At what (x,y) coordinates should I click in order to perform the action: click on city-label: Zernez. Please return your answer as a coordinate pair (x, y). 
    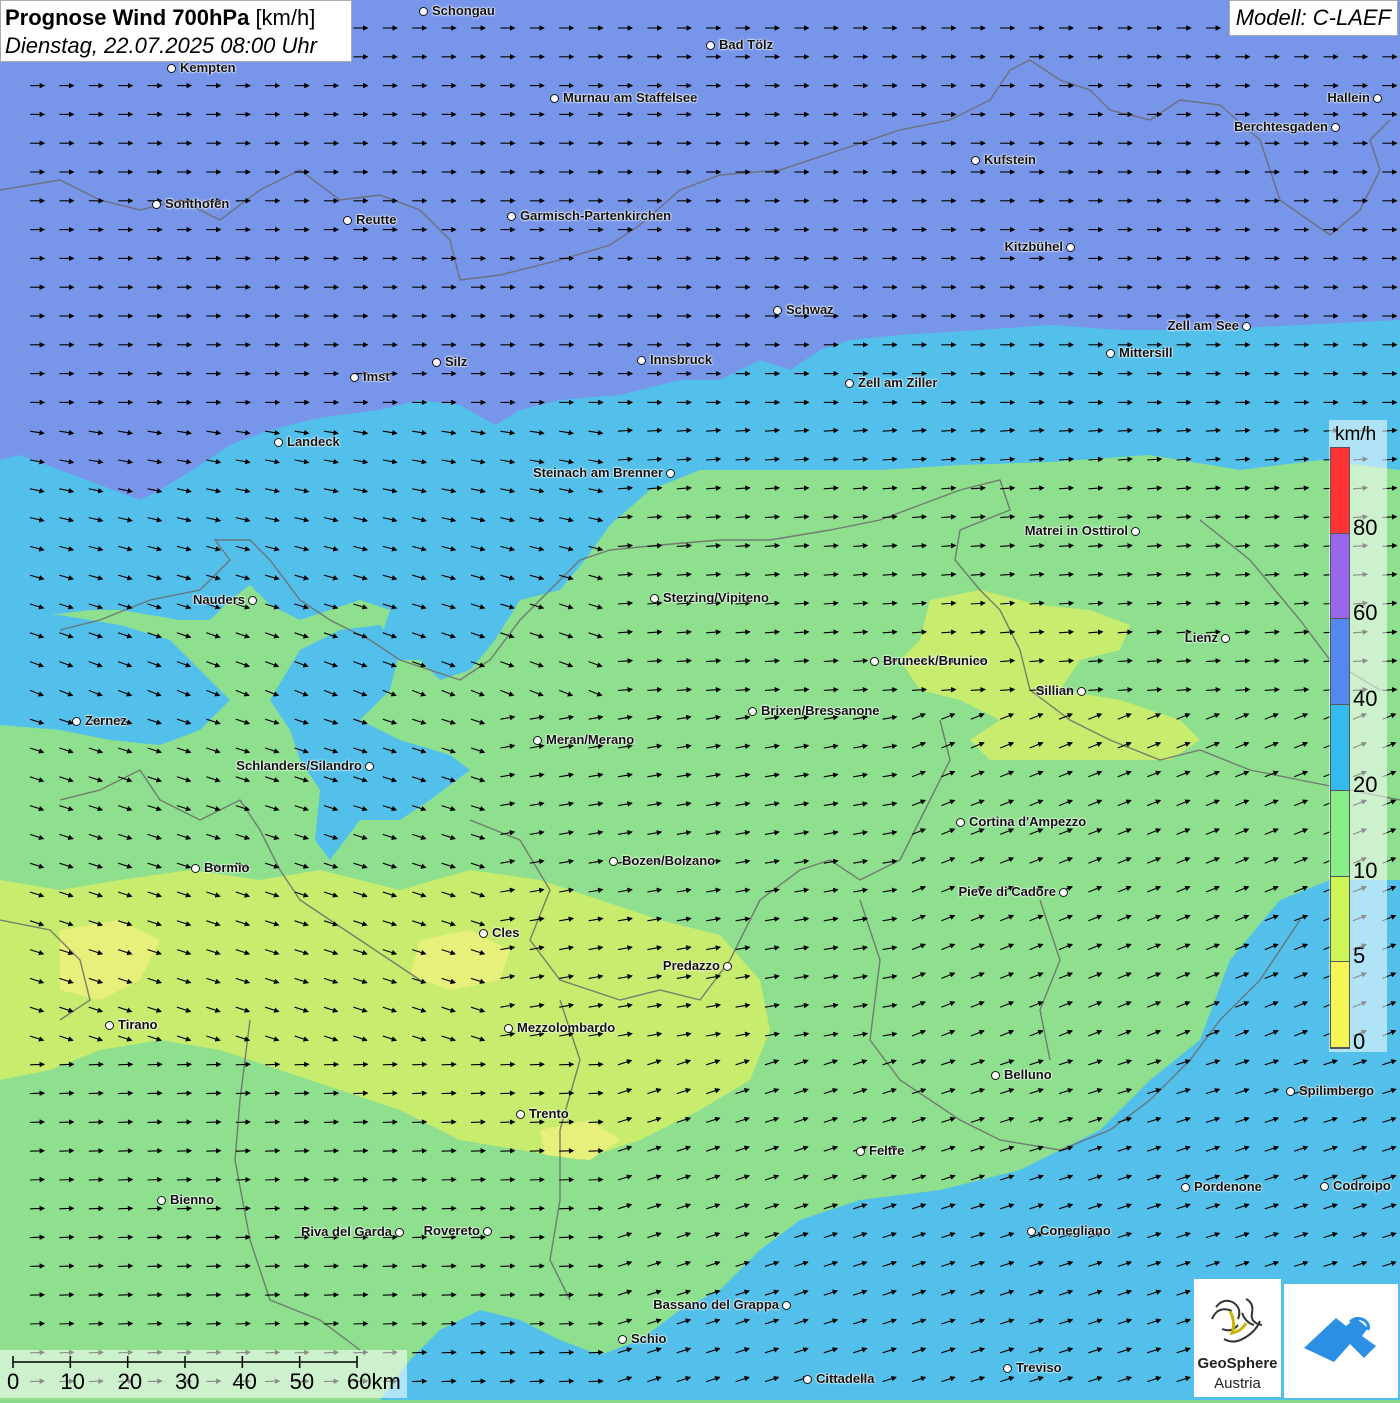
    Looking at the image, I should click on (106, 720).